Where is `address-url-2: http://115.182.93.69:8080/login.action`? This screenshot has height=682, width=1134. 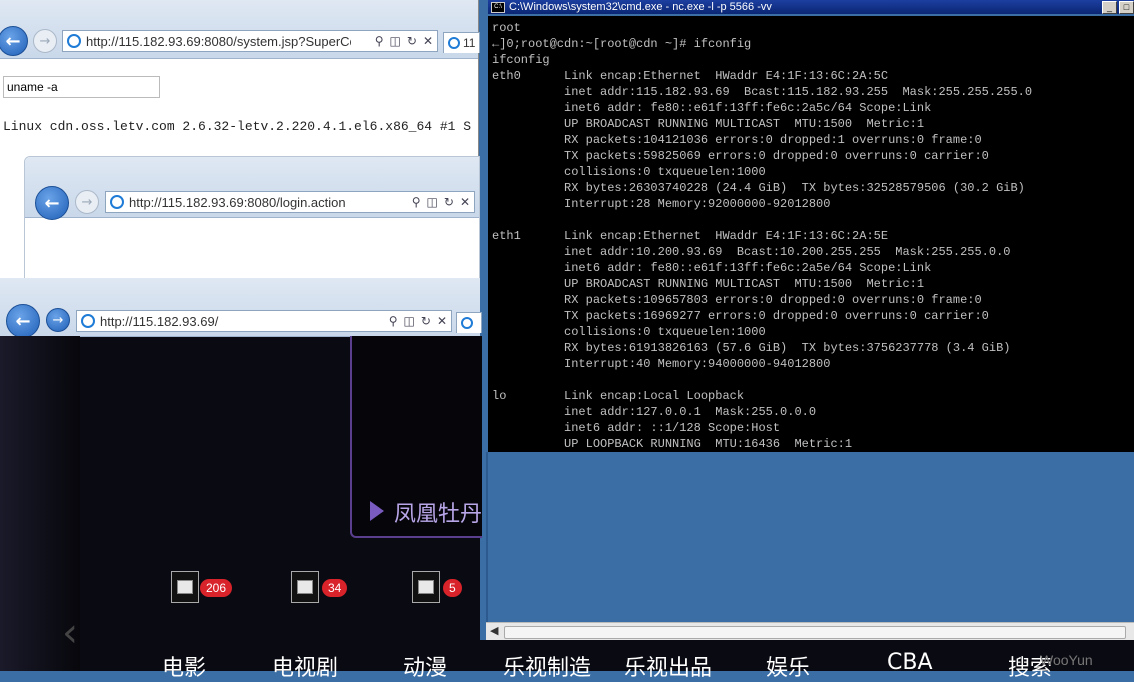
address-url-2: http://115.182.93.69:8080/login.action is located at coordinates (237, 202).